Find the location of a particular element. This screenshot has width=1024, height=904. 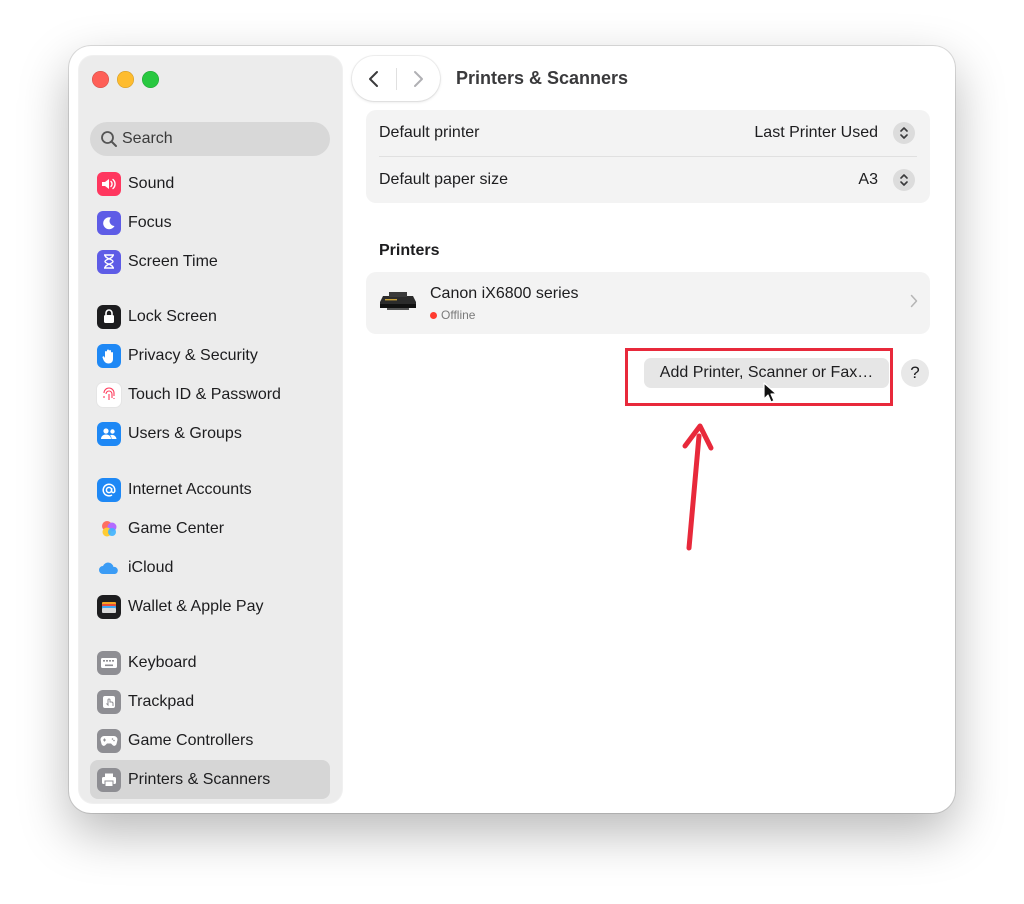

trackpad-icon is located at coordinates (109, 701).